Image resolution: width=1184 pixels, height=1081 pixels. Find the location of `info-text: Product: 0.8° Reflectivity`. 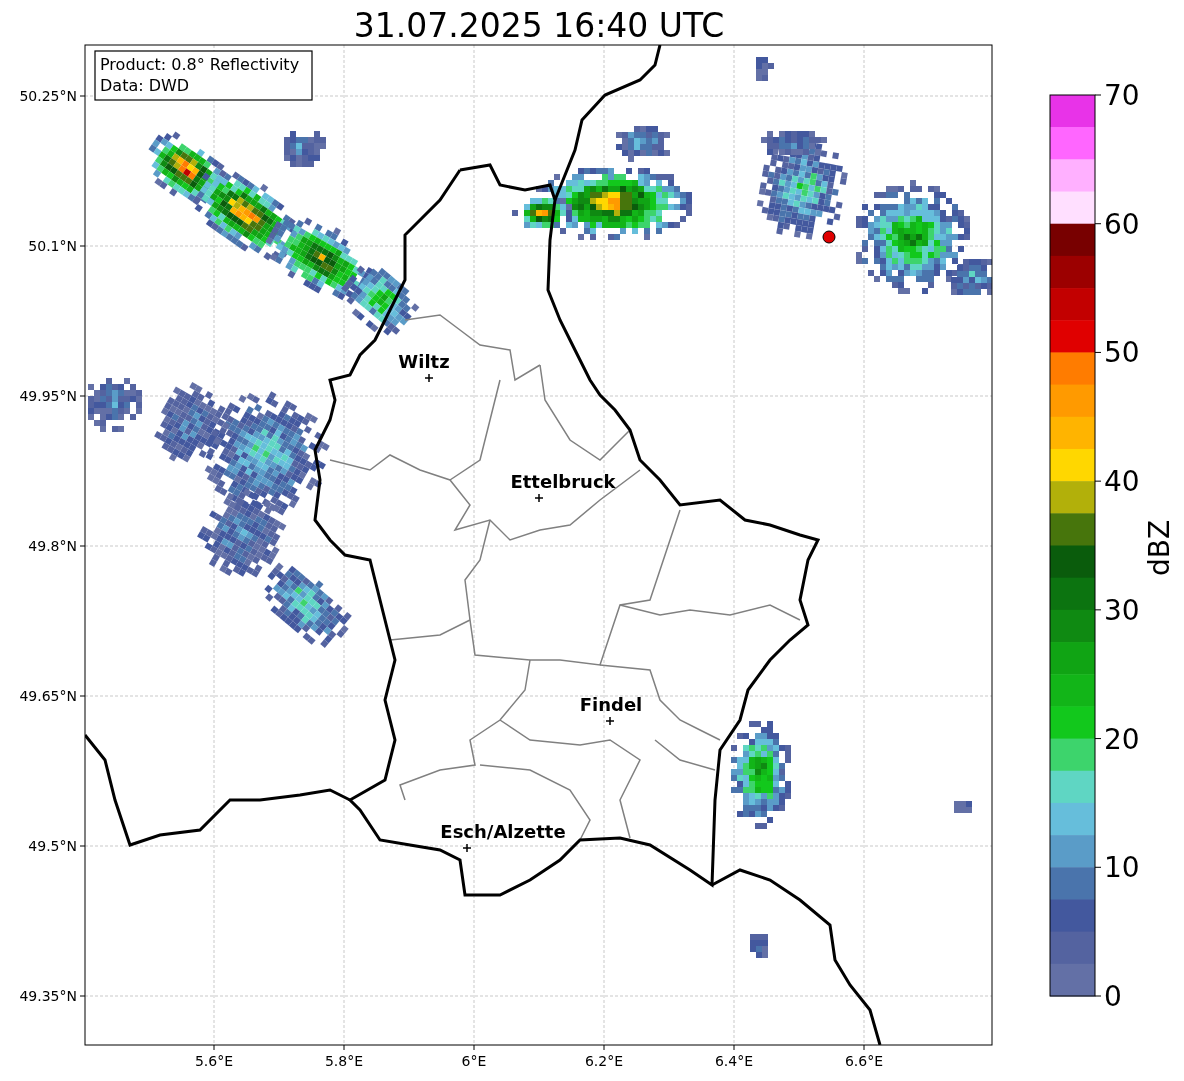

info-text: Product: 0.8° Reflectivity is located at coordinates (200, 64).